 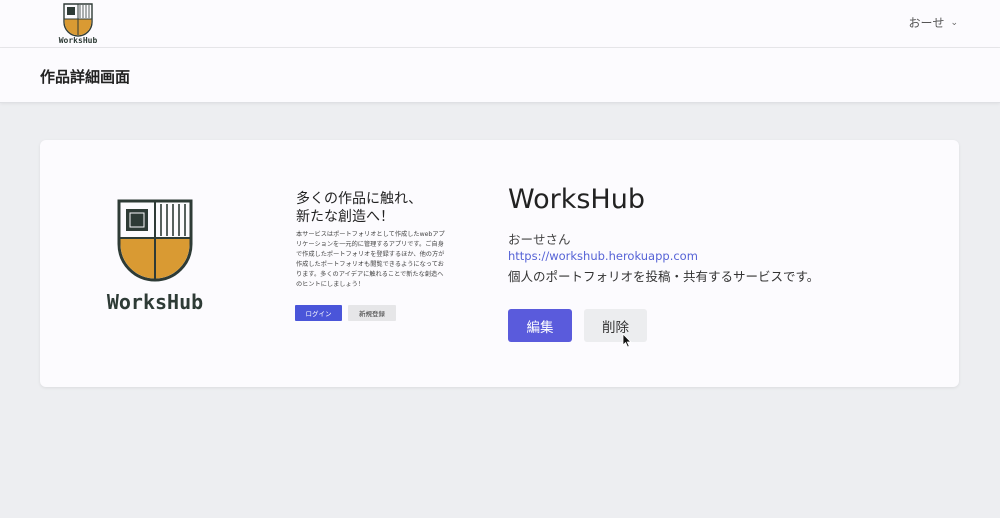 I want to click on edit-button: 編集, so click(x=540, y=325).